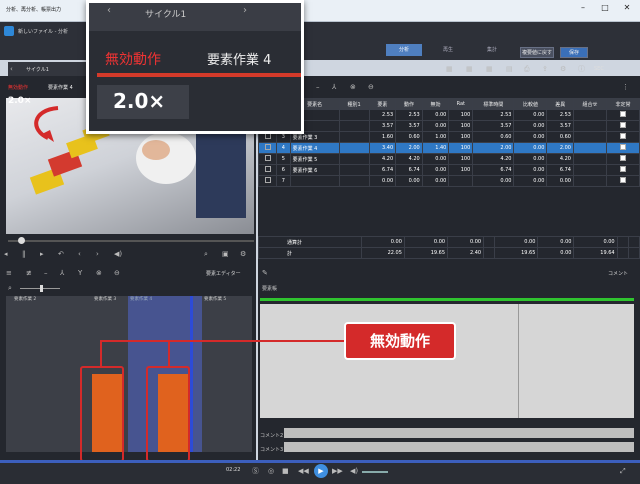  I want to click on column-header: 標準時間, so click(493, 104).